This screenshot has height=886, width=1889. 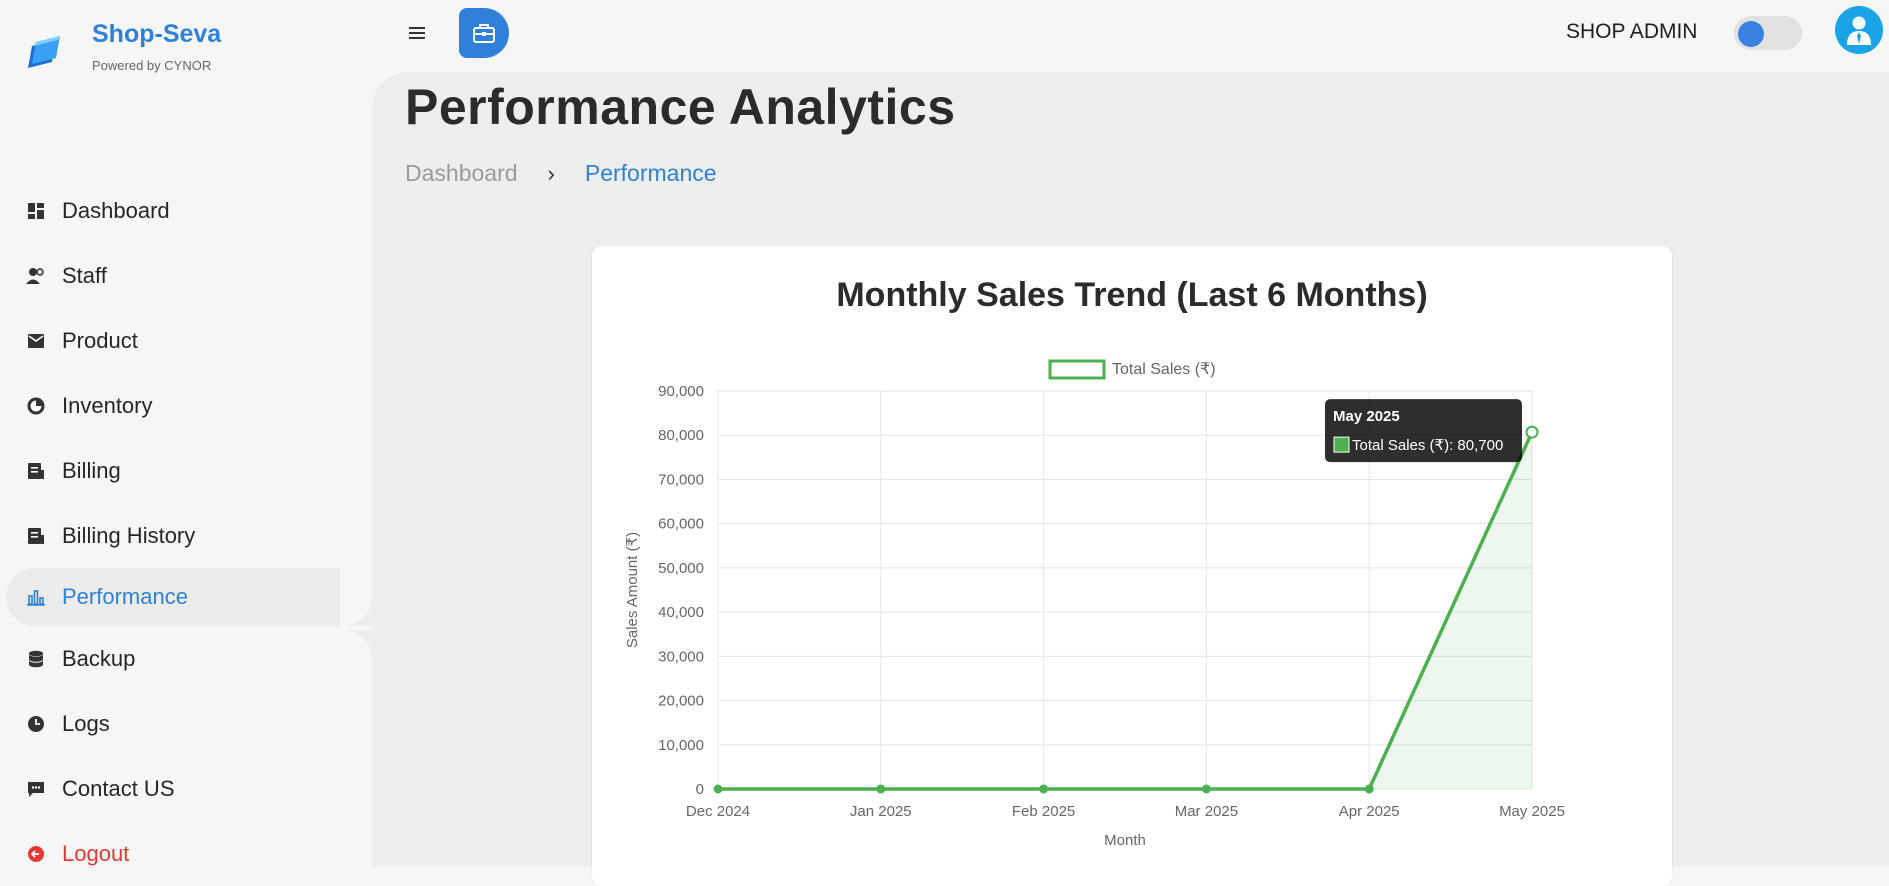 What do you see at coordinates (681, 391) in the screenshot?
I see `y-tick-label: 90,000` at bounding box center [681, 391].